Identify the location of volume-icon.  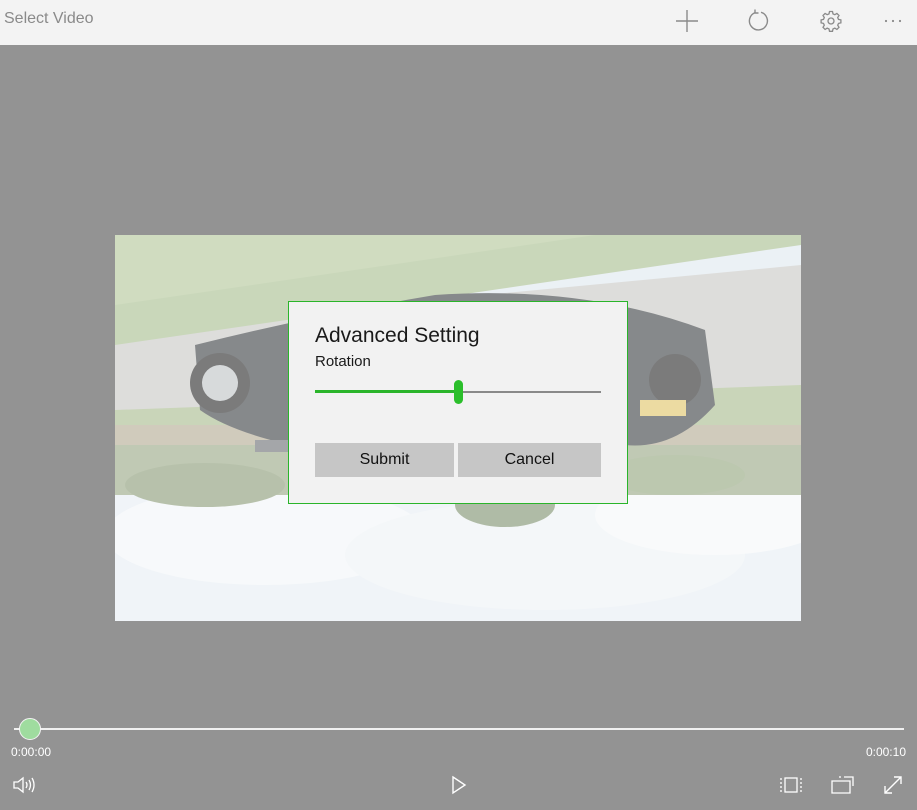
(24, 785).